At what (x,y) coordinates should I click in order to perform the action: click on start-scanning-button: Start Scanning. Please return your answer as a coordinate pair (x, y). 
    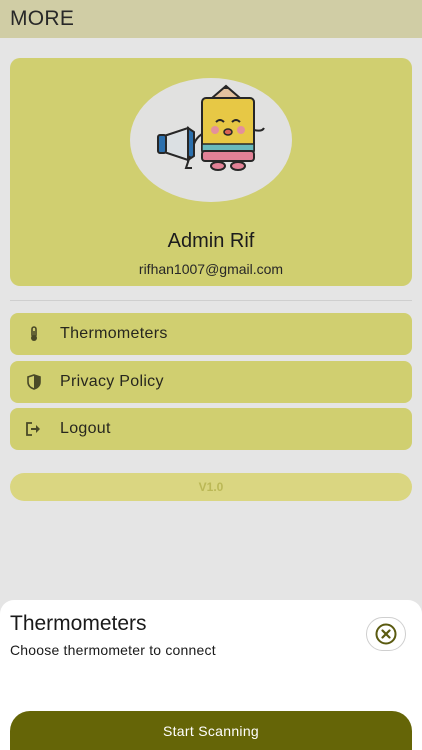
    Looking at the image, I should click on (211, 730).